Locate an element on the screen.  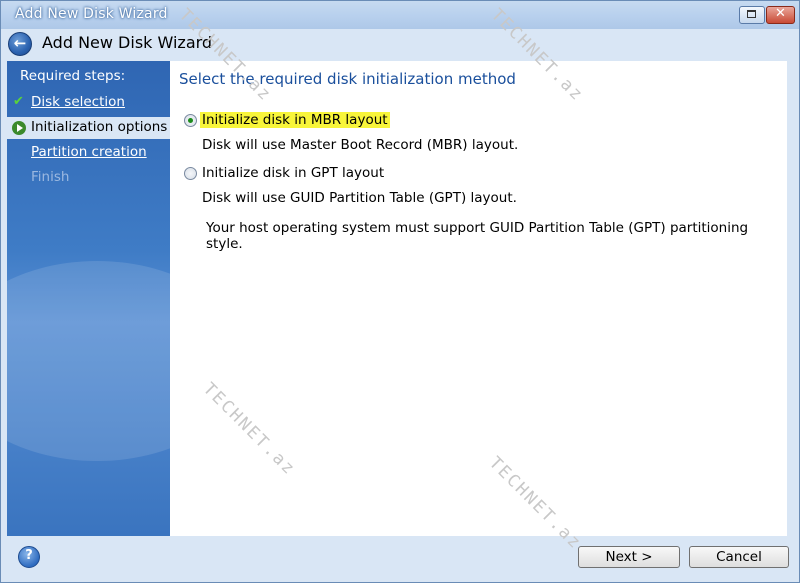
mbr-radio is located at coordinates (190, 120).